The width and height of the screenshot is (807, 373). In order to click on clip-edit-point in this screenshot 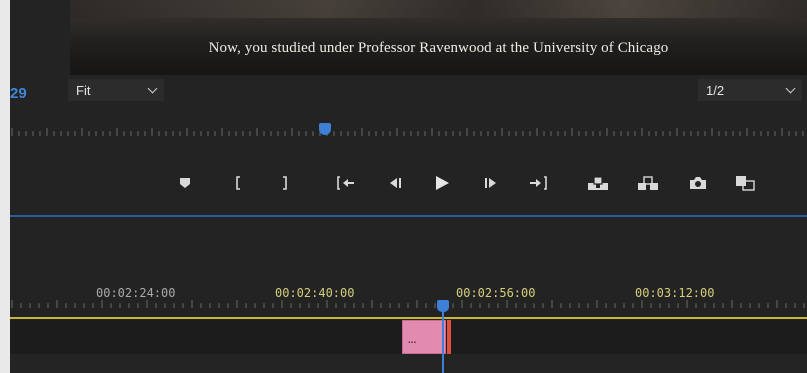, I will do `click(449, 337)`.